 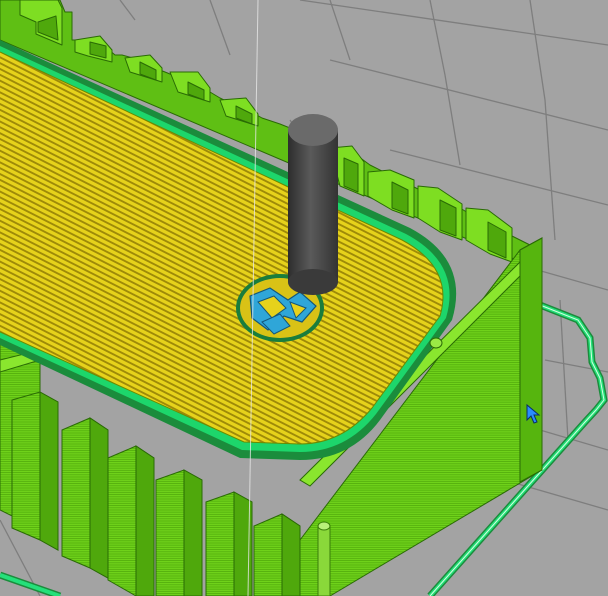 What do you see at coordinates (313, 204) in the screenshot?
I see `nozzle` at bounding box center [313, 204].